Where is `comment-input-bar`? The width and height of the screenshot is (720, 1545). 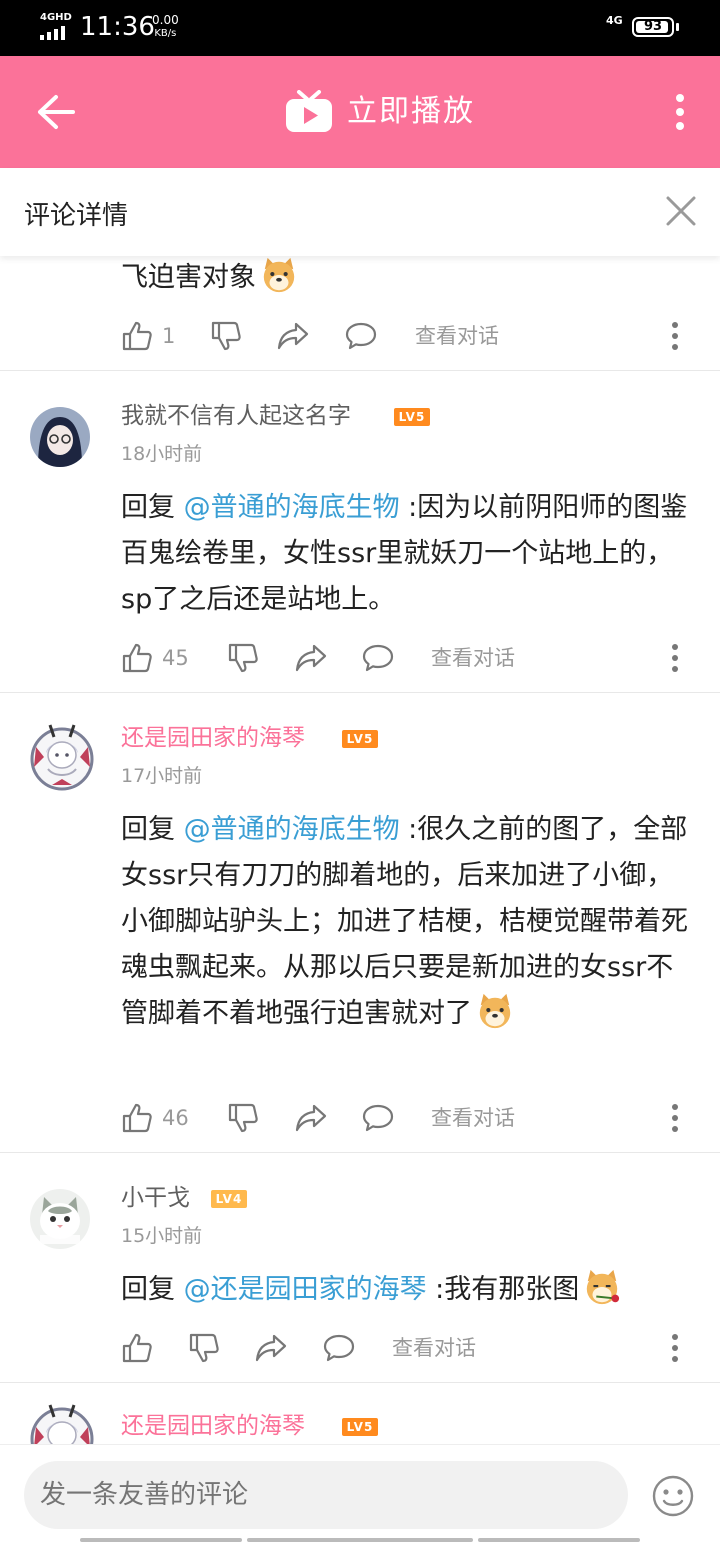
comment-input-bar is located at coordinates (360, 1494).